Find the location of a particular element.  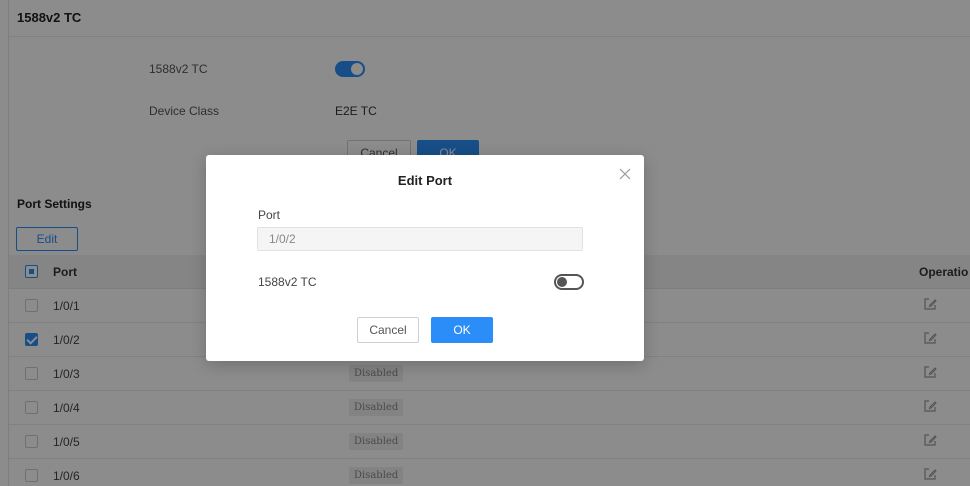

port-field: 1/0/2 is located at coordinates (420, 239).